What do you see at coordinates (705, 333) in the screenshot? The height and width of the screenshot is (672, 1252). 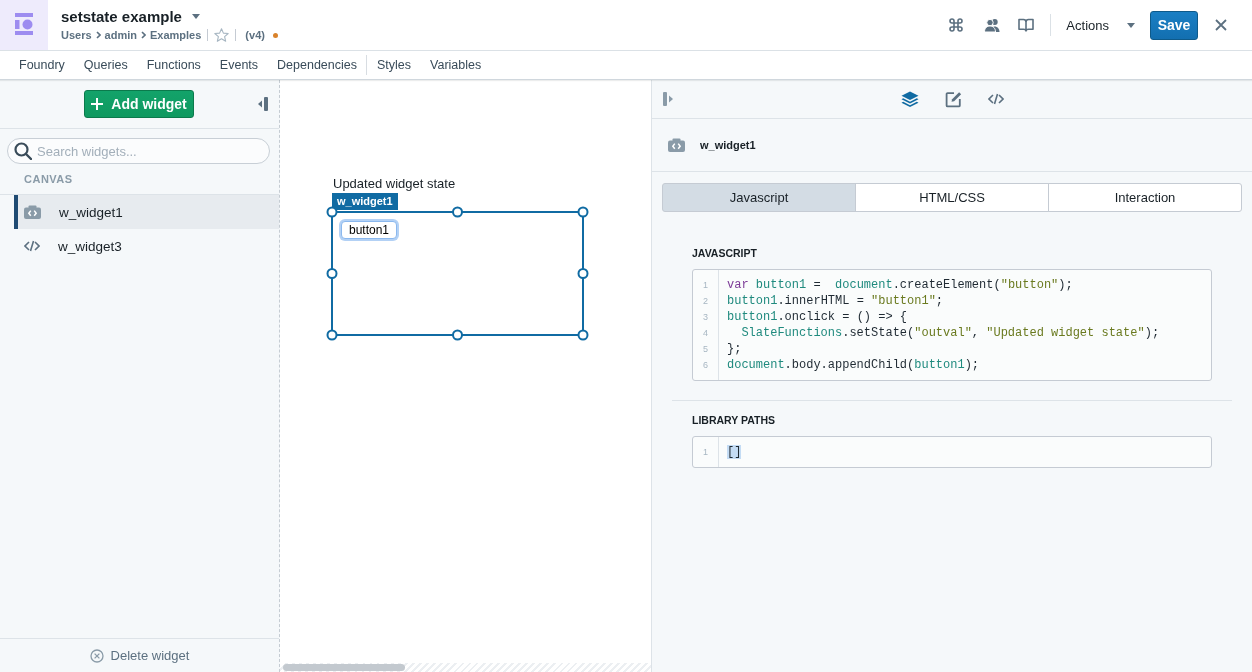 I see `line-number: 4` at bounding box center [705, 333].